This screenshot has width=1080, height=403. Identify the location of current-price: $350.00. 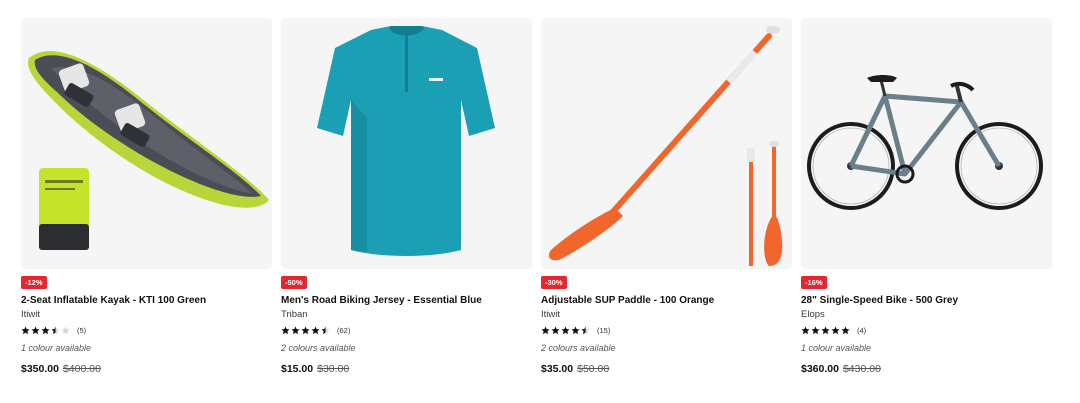
(40, 369).